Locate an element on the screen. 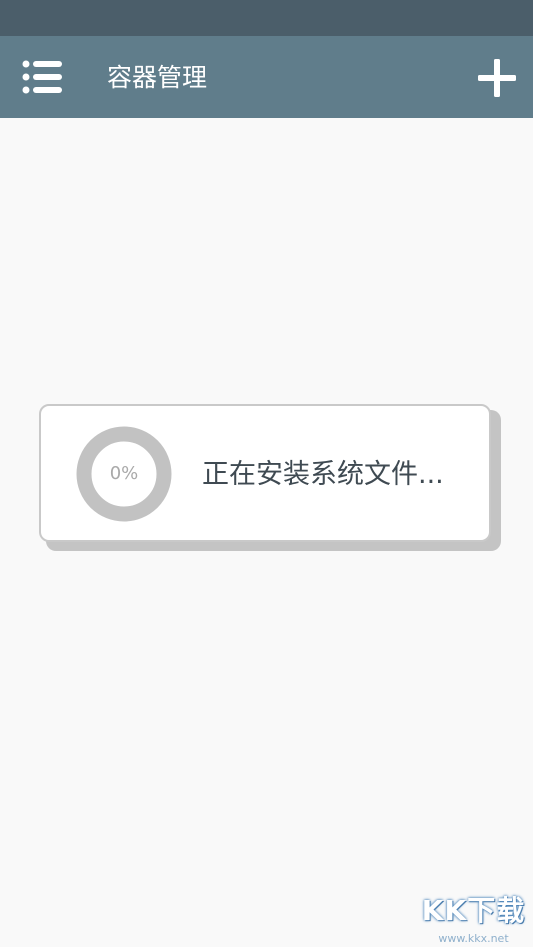 The width and height of the screenshot is (533, 947). app-bar is located at coordinates (266, 77).